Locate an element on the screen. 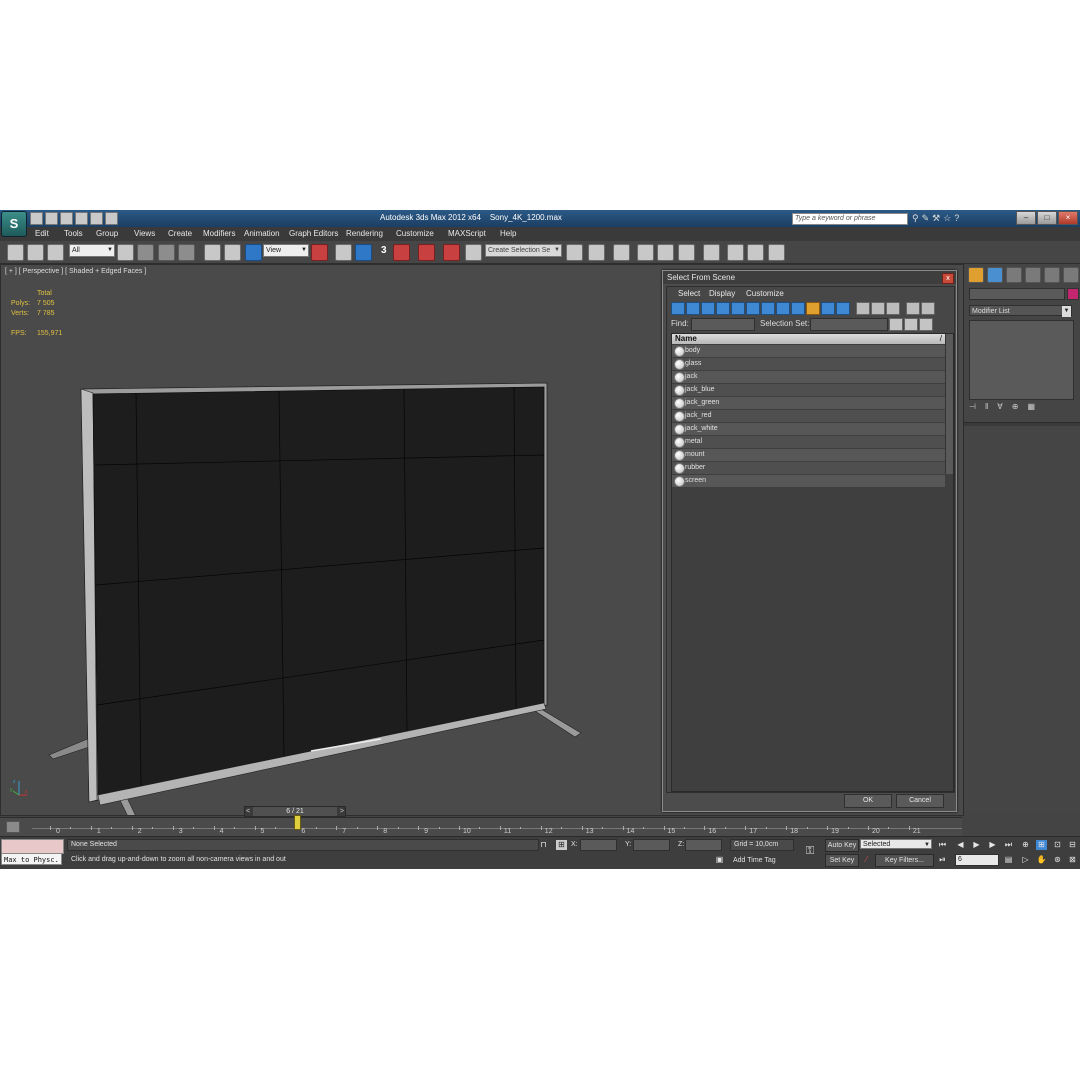 The height and width of the screenshot is (1080, 1080). utilities-tab-icon is located at coordinates (1071, 275).